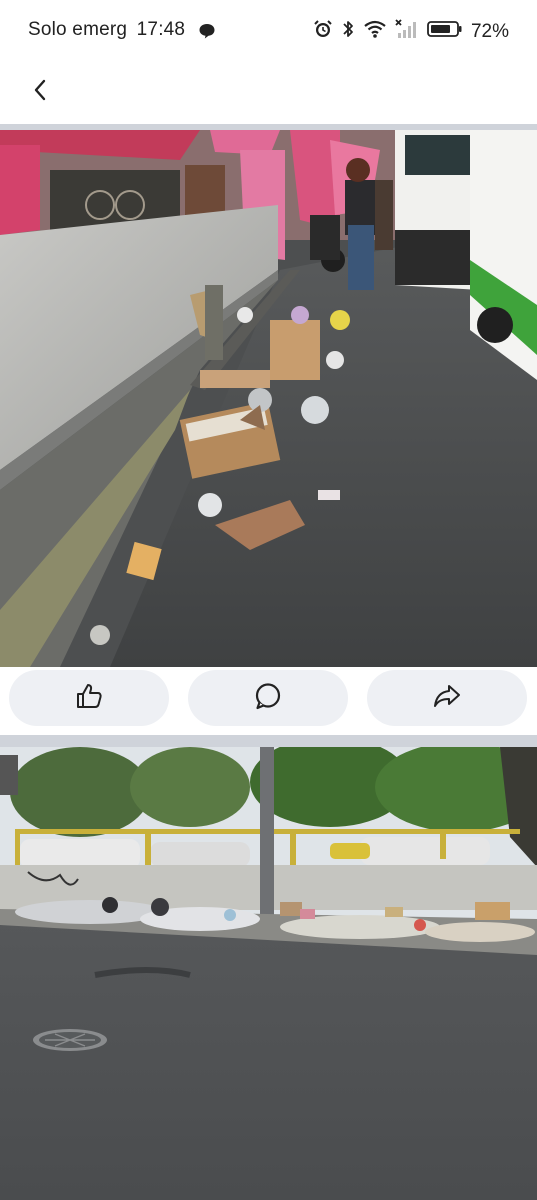 The image size is (537, 1200). What do you see at coordinates (489, 31) in the screenshot?
I see `battery-percentage: 72%` at bounding box center [489, 31].